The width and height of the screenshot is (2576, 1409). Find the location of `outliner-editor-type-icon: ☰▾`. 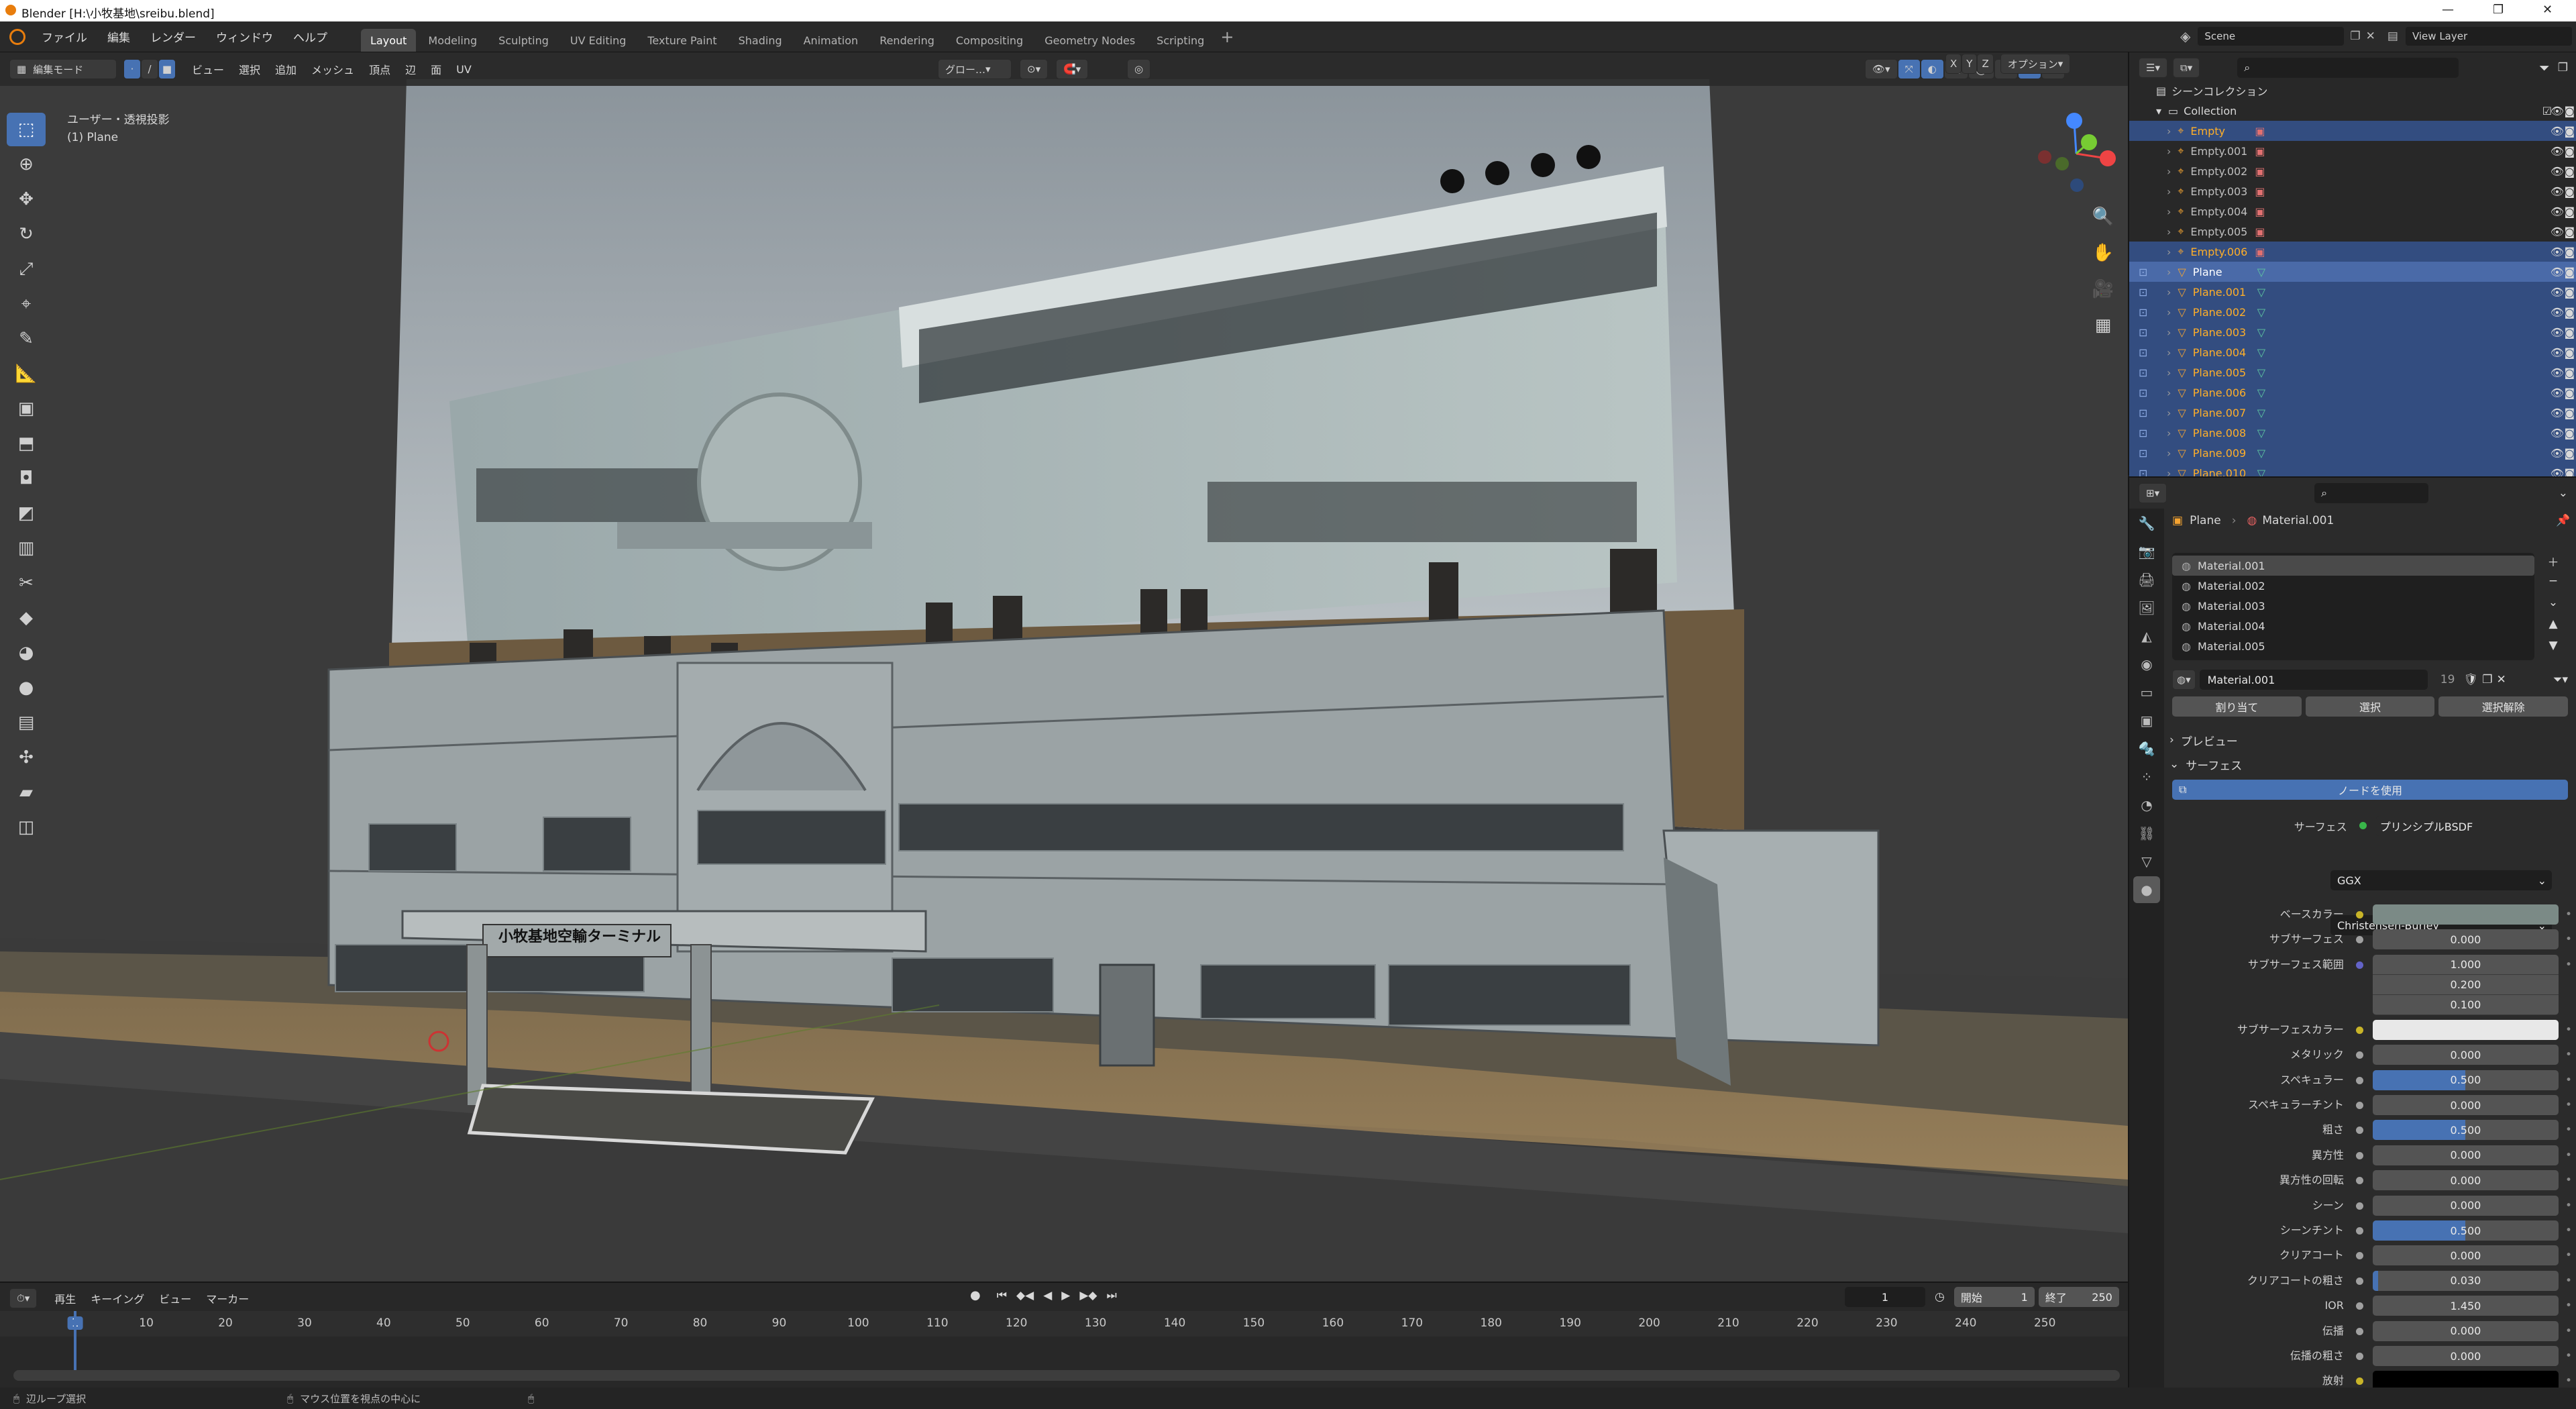

outliner-editor-type-icon: ☰▾ is located at coordinates (2153, 68).